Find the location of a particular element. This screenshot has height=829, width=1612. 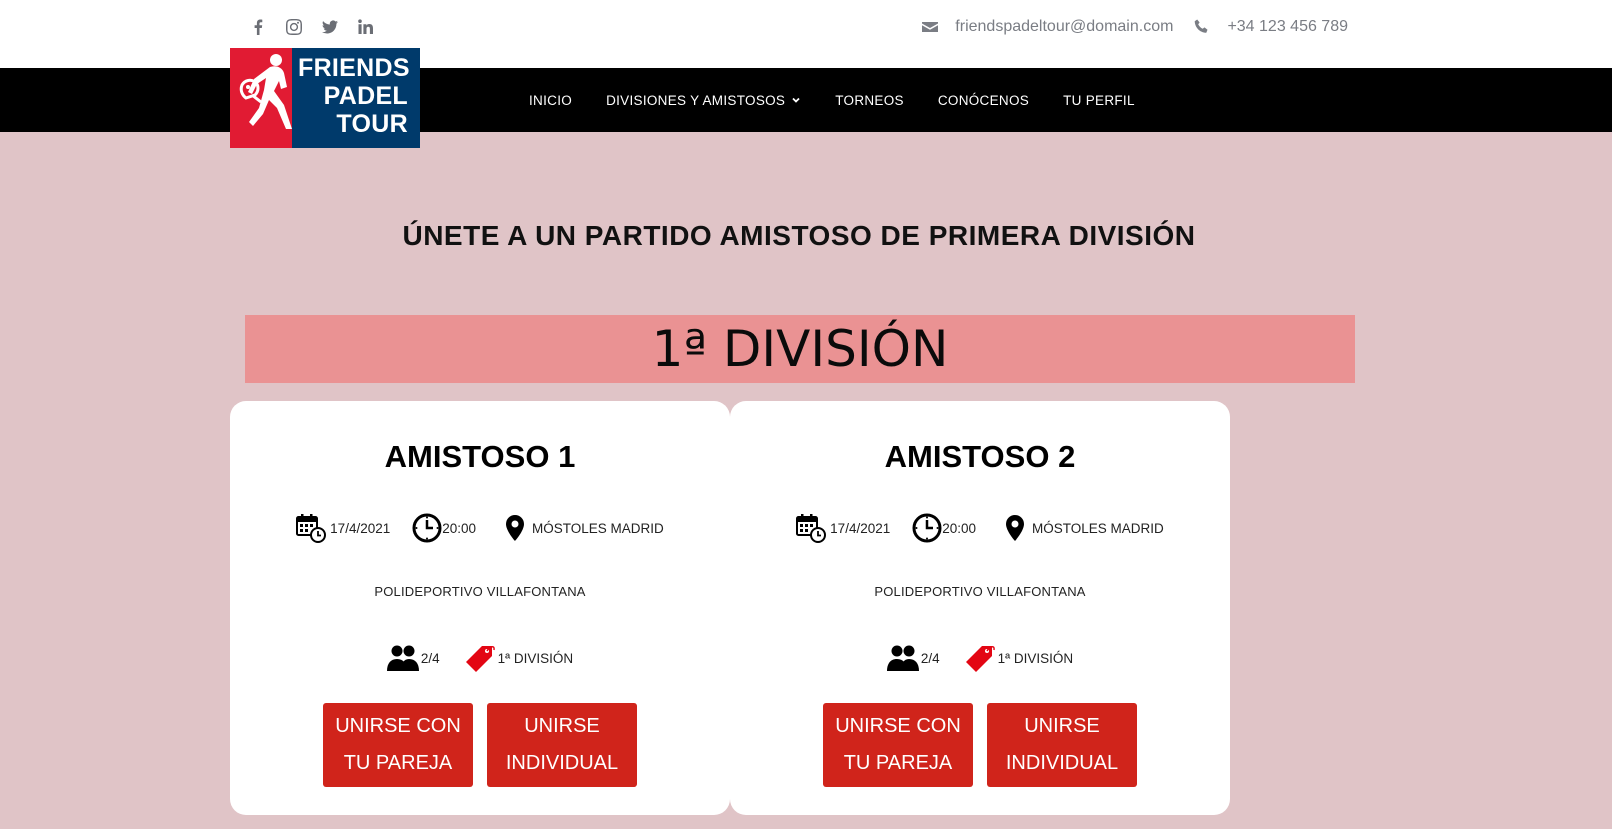

match-title: AMISTOSO 2 is located at coordinates (980, 456).